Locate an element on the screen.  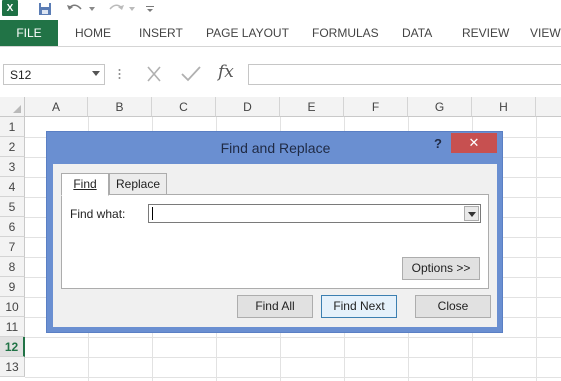
redo-icon is located at coordinates (116, 9).